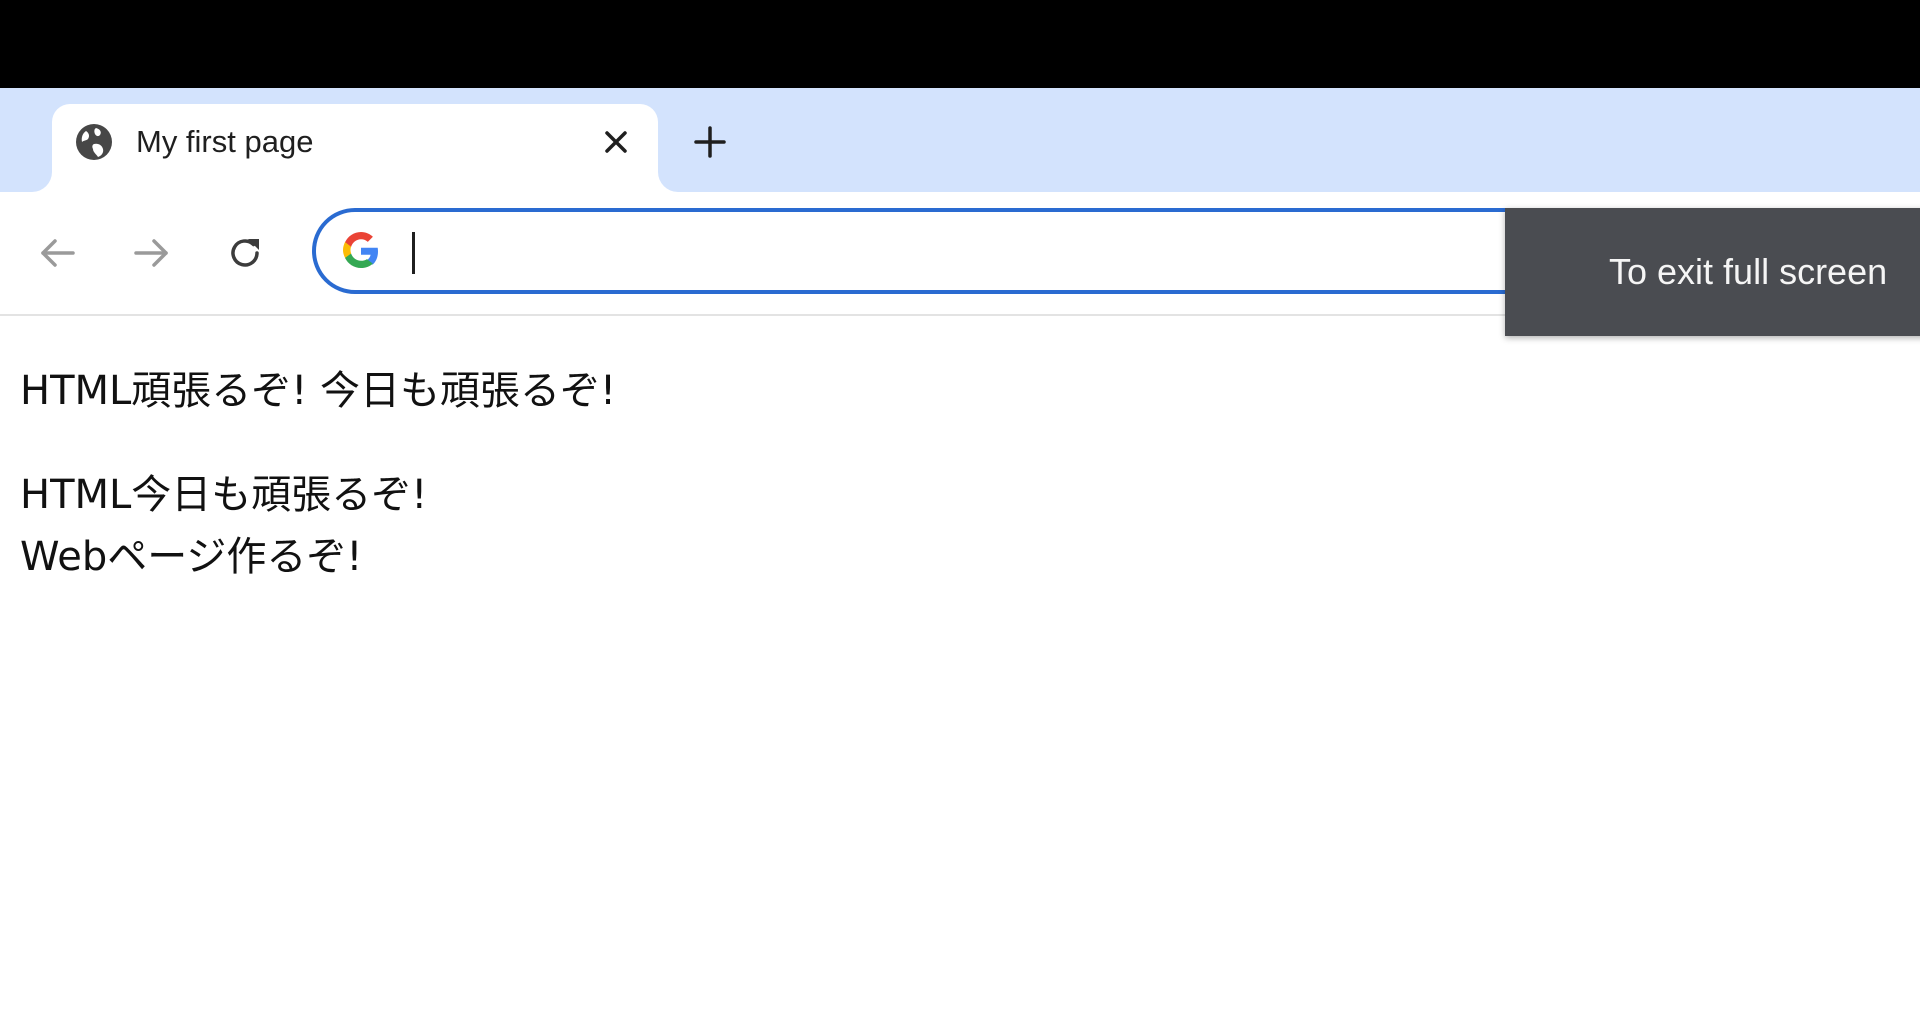  I want to click on back-arrow-icon, so click(58, 253).